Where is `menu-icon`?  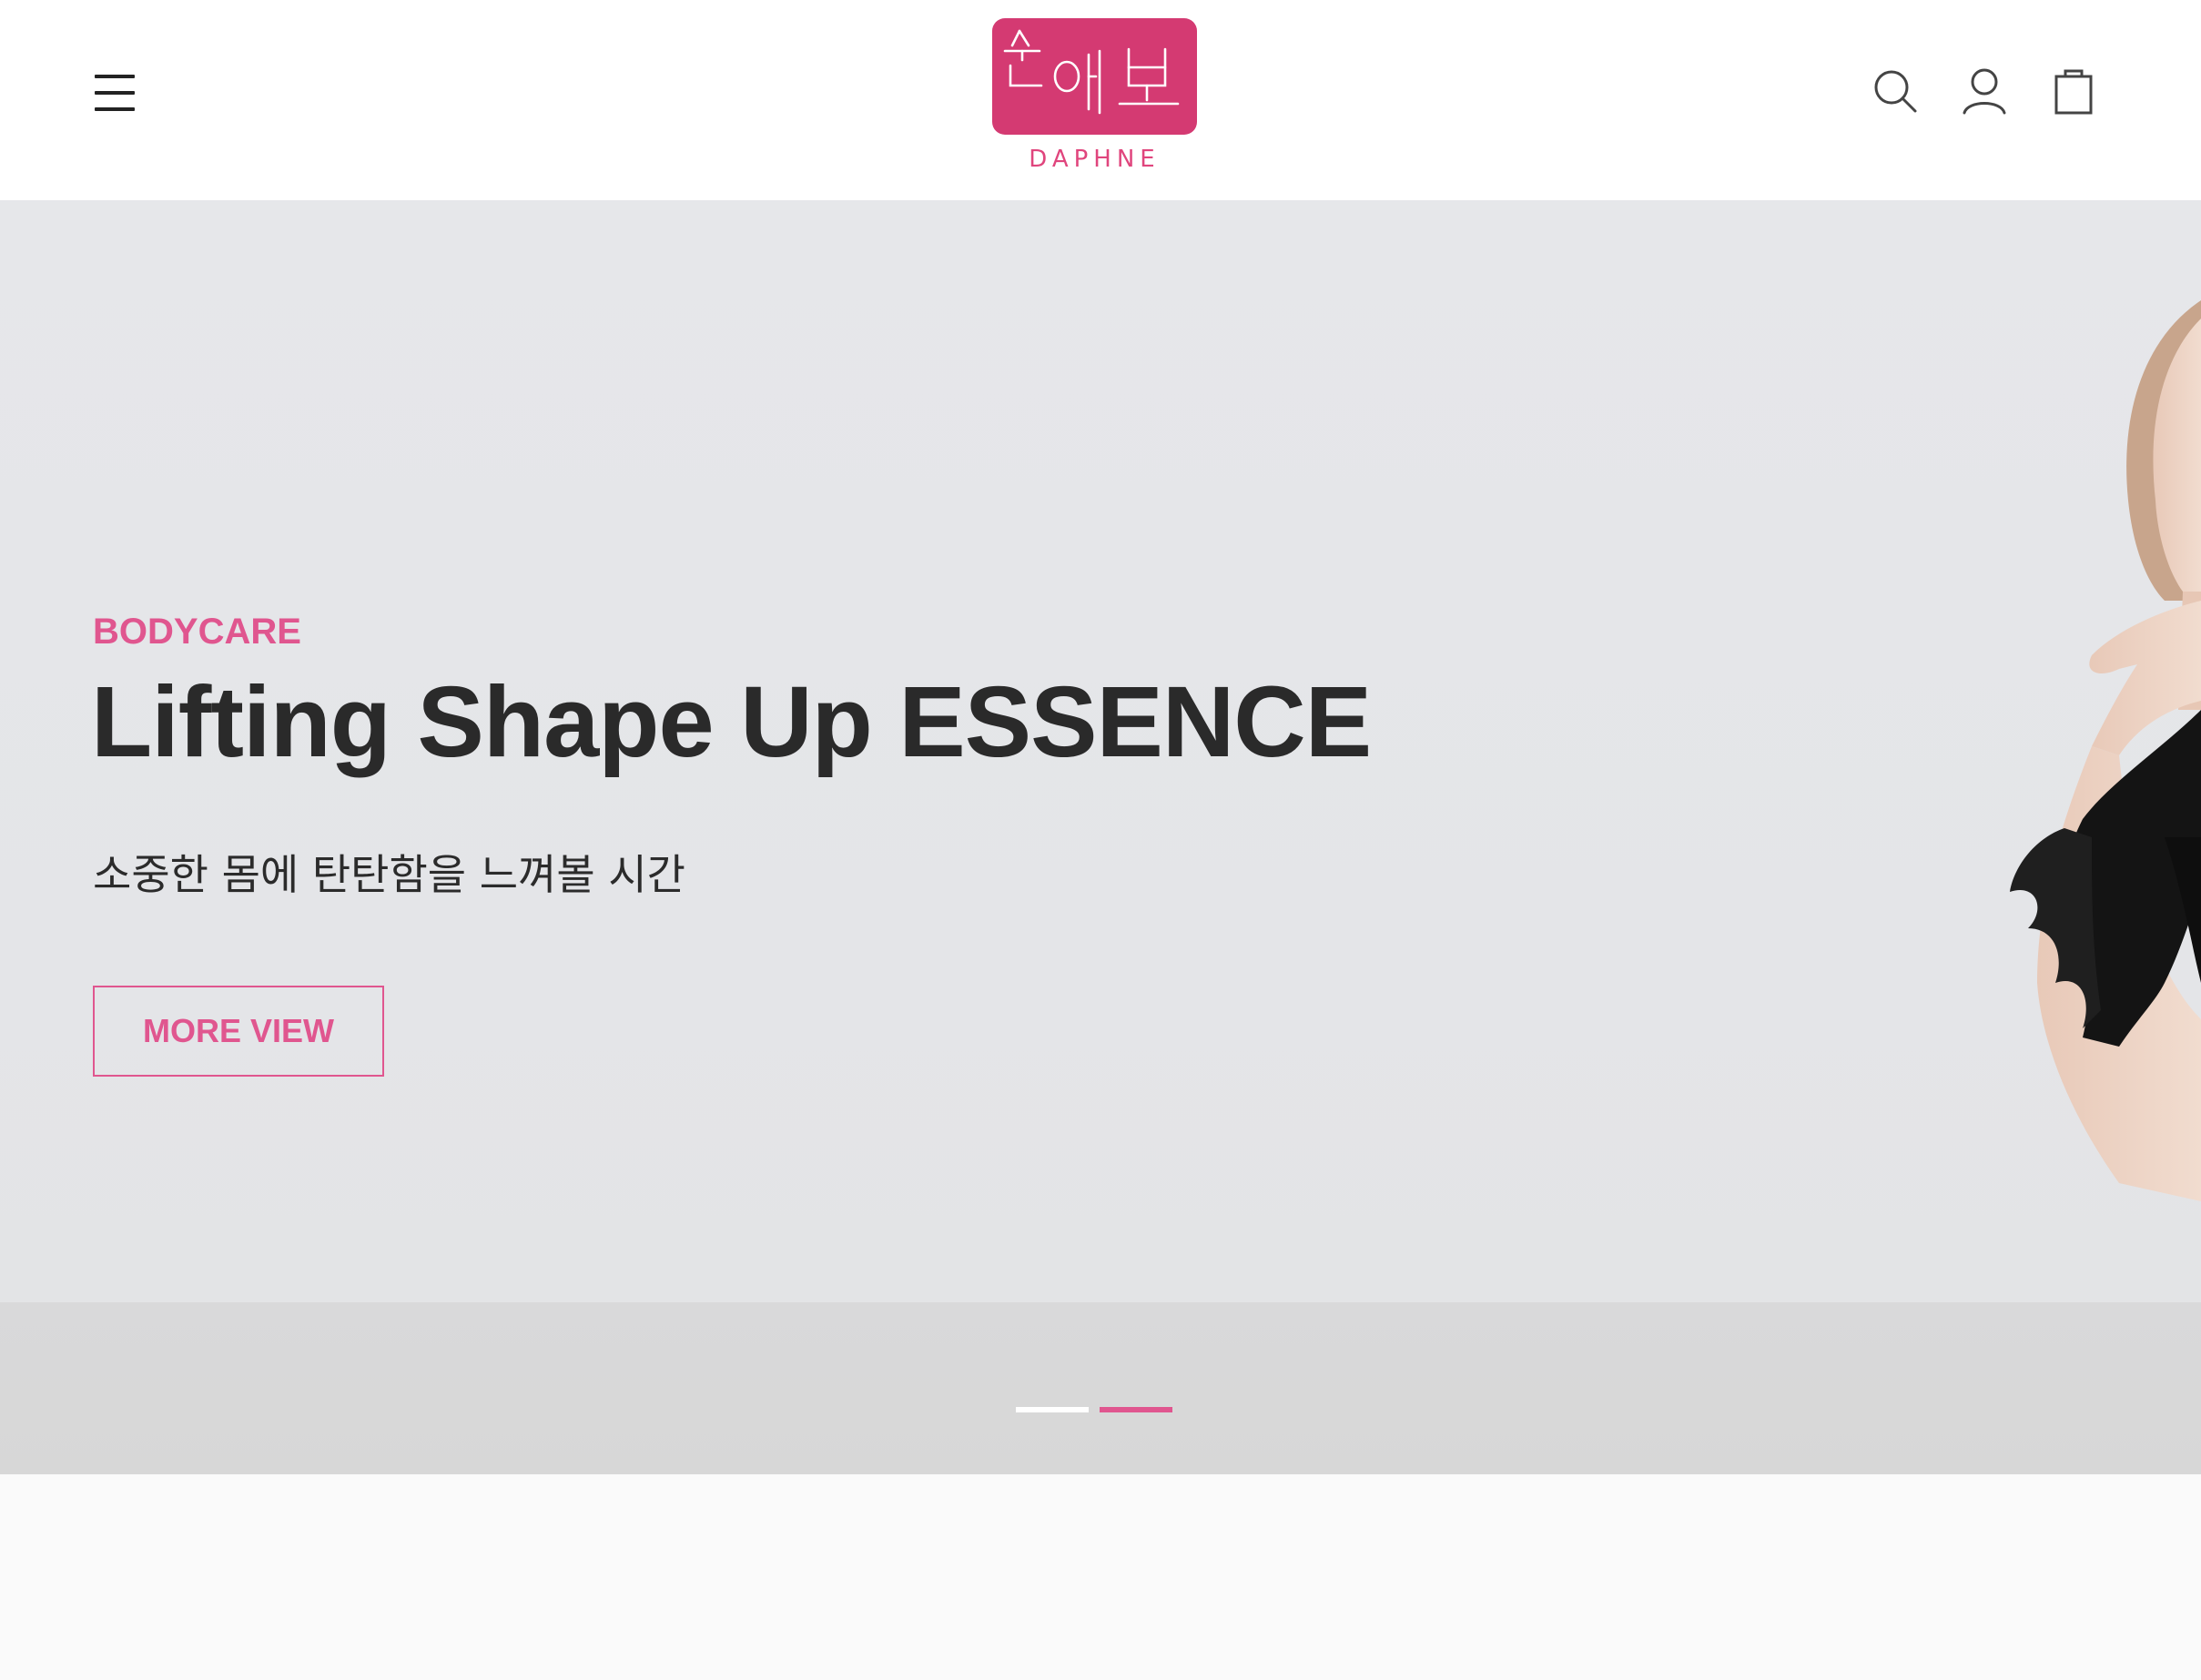 menu-icon is located at coordinates (114, 92).